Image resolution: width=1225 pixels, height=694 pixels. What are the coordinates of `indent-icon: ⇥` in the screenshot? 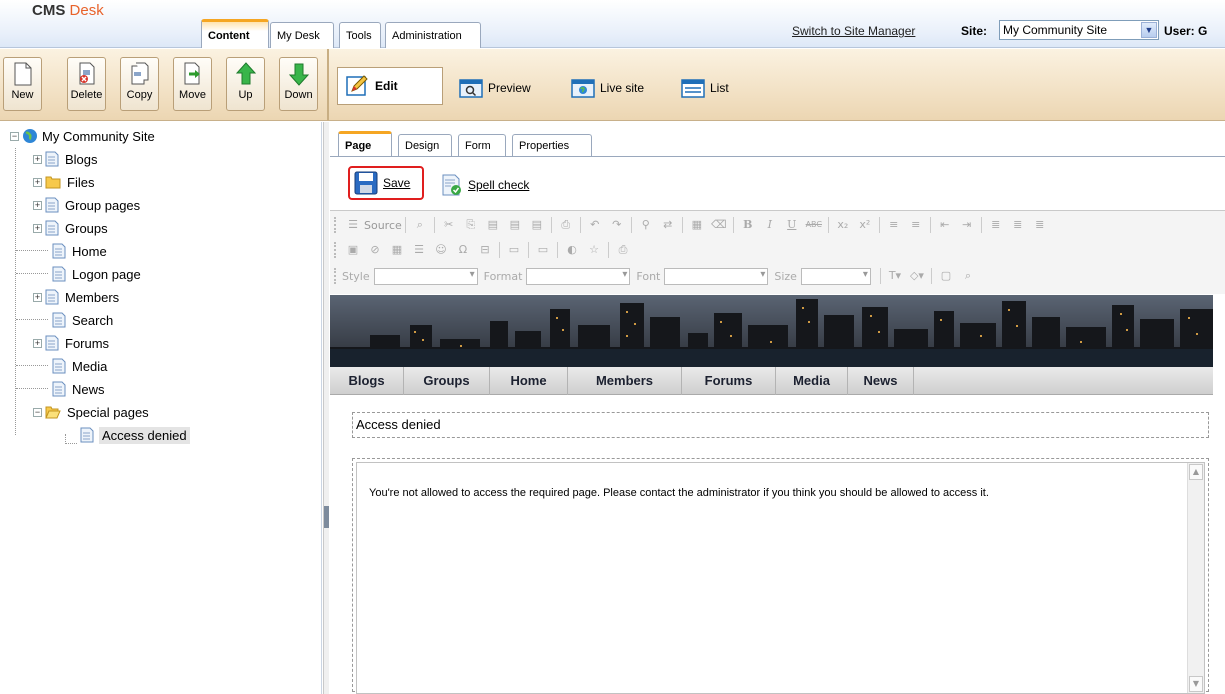 It's located at (967, 225).